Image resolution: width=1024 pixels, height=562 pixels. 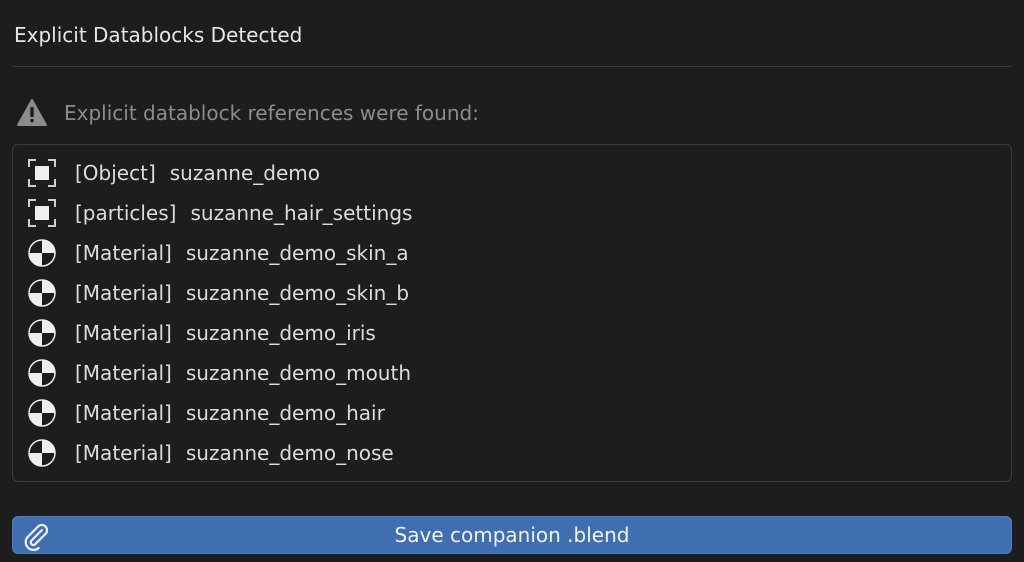 What do you see at coordinates (297, 253) in the screenshot?
I see `item-name: suzanne_demo_skin_a` at bounding box center [297, 253].